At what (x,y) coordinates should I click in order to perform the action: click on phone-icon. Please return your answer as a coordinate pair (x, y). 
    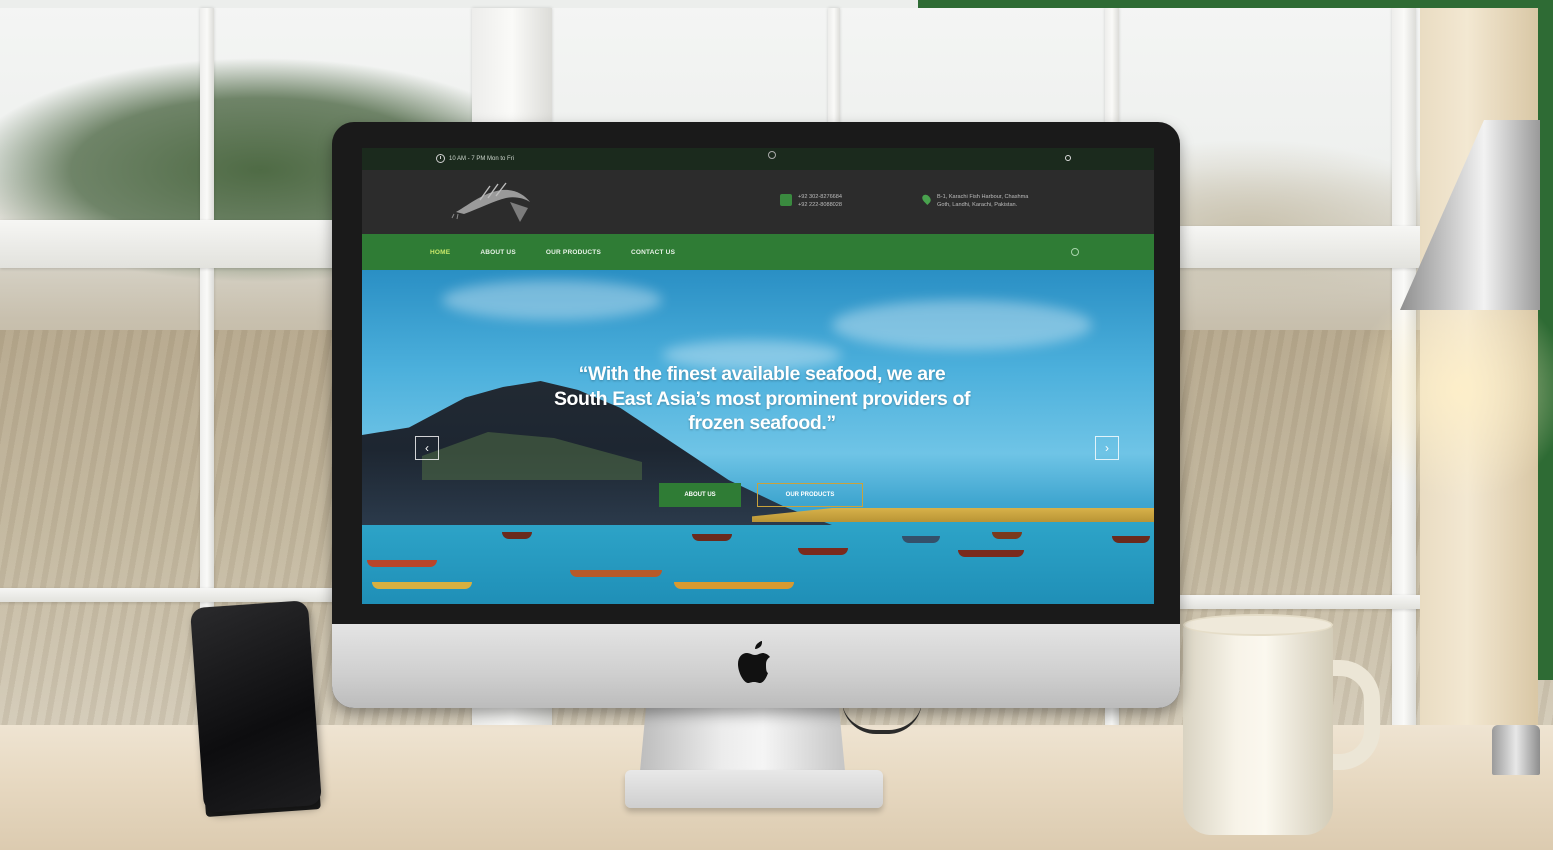
    Looking at the image, I should click on (786, 200).